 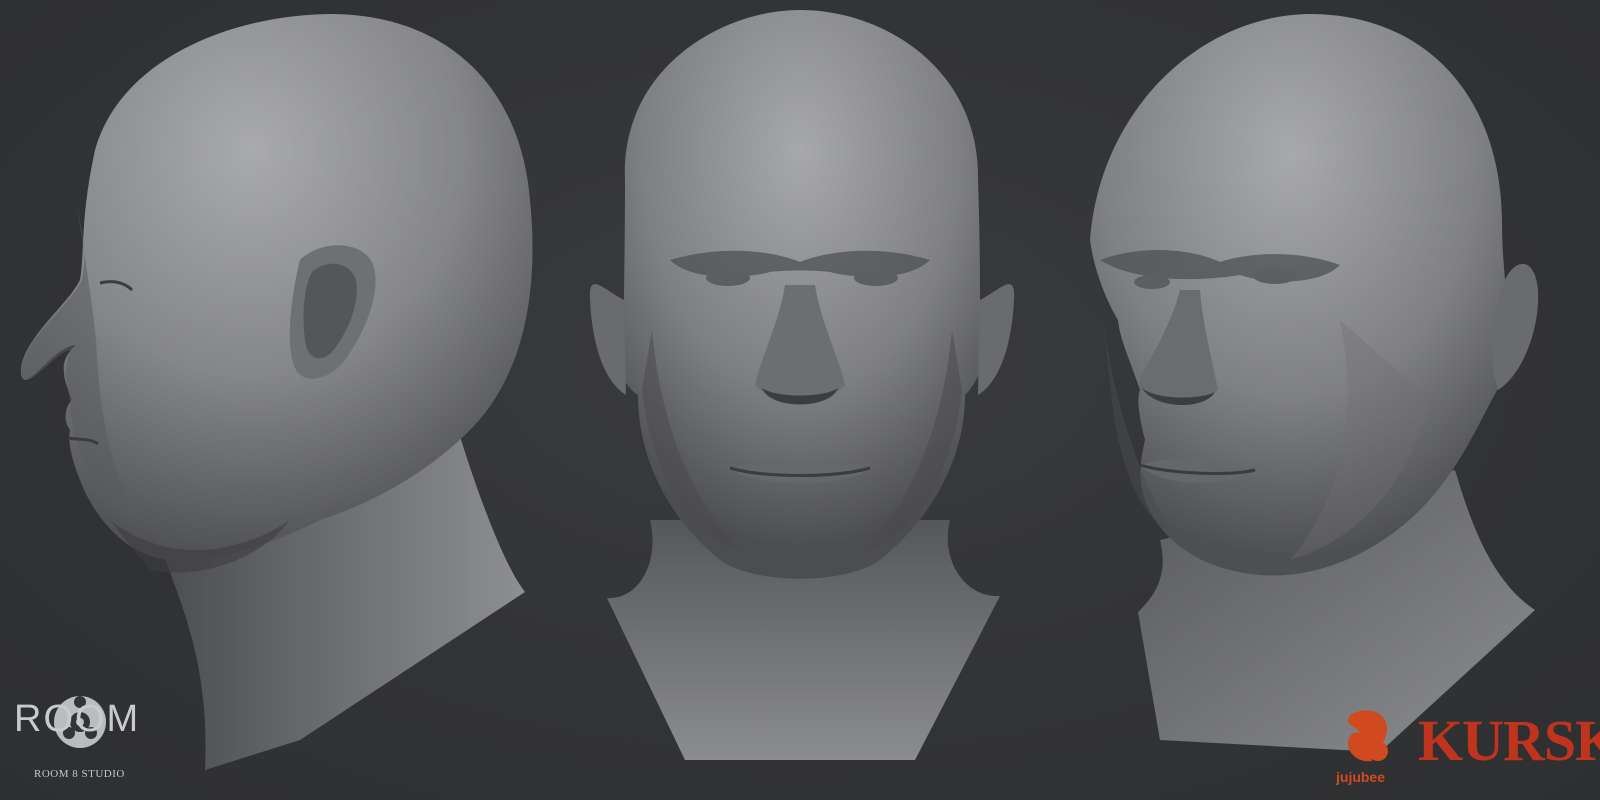 I want to click on jujubee-squirrel-icon, so click(x=1368, y=736).